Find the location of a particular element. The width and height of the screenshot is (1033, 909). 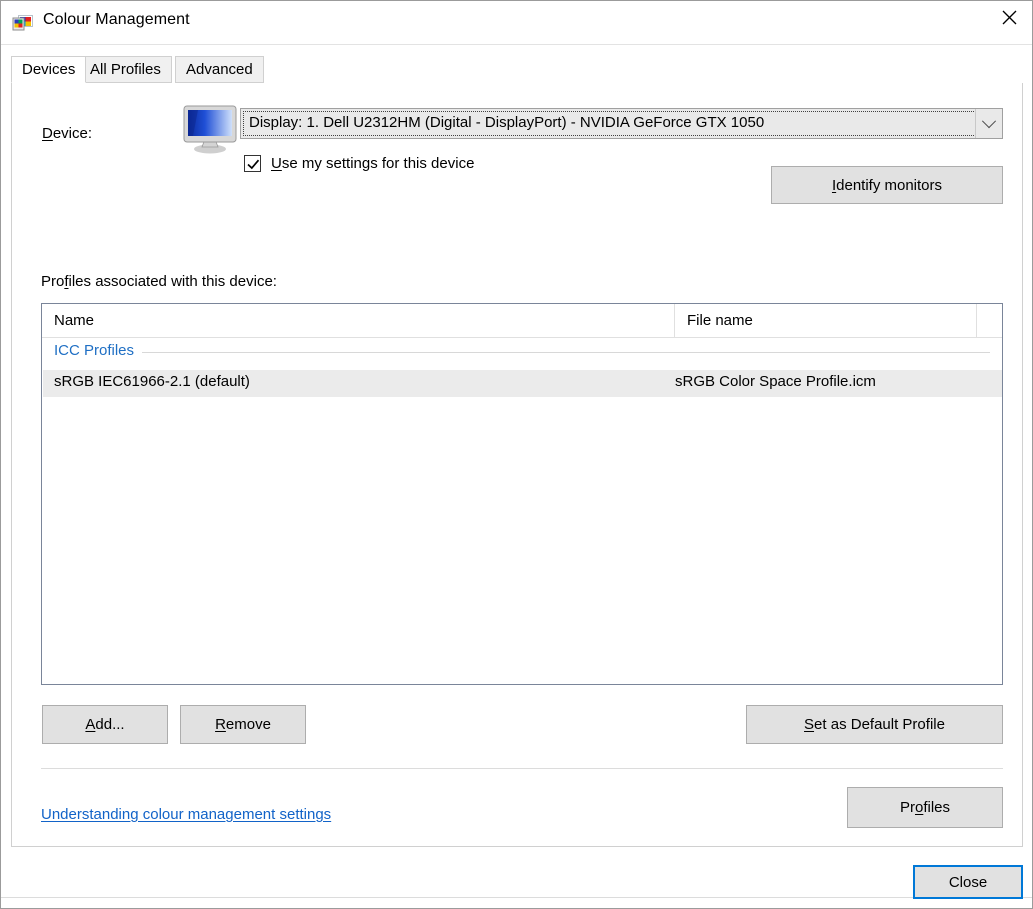

tab-advanced-label: Advanced is located at coordinates (219, 69).